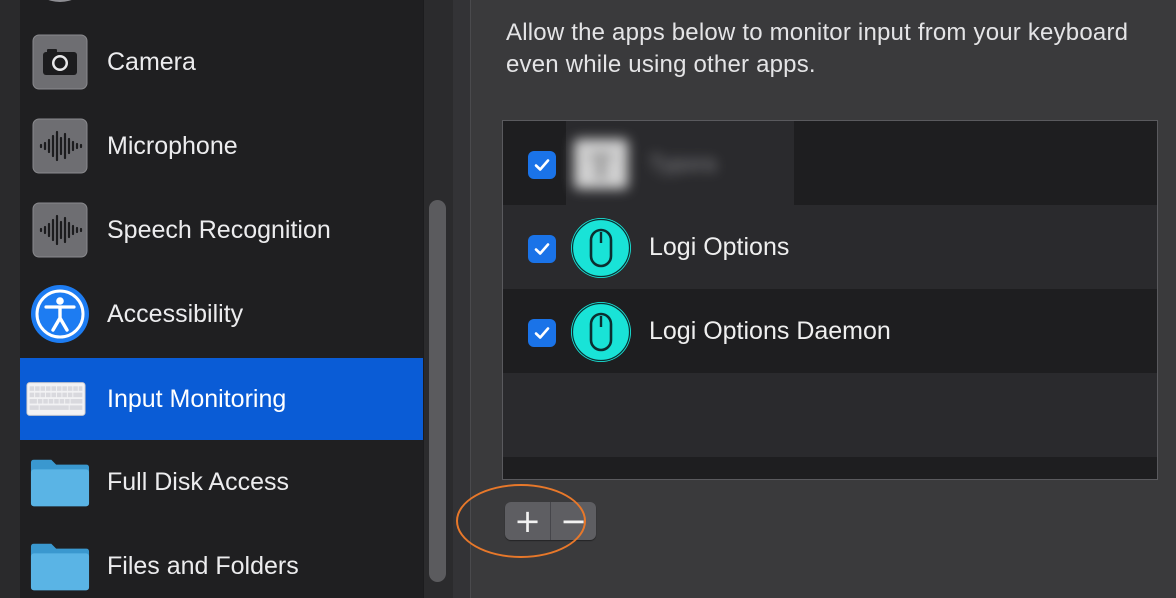 This screenshot has height=598, width=1176. I want to click on list-item: Logi Options, so click(830, 247).